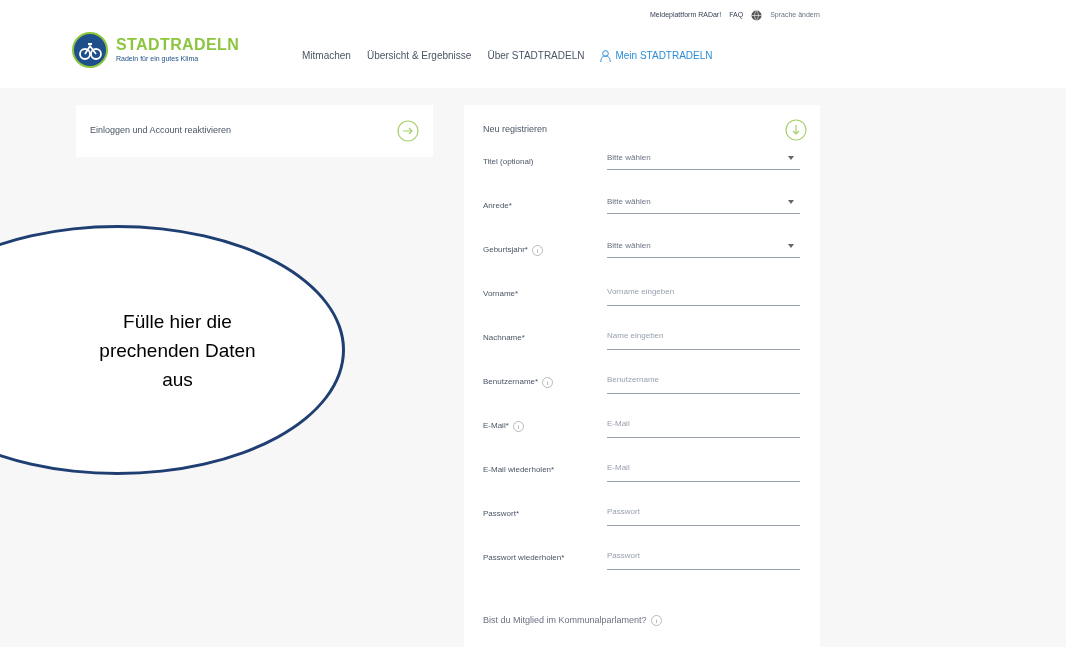 This screenshot has width=1066, height=647. Describe the element at coordinates (757, 15) in the screenshot. I see `globe-icon` at that location.